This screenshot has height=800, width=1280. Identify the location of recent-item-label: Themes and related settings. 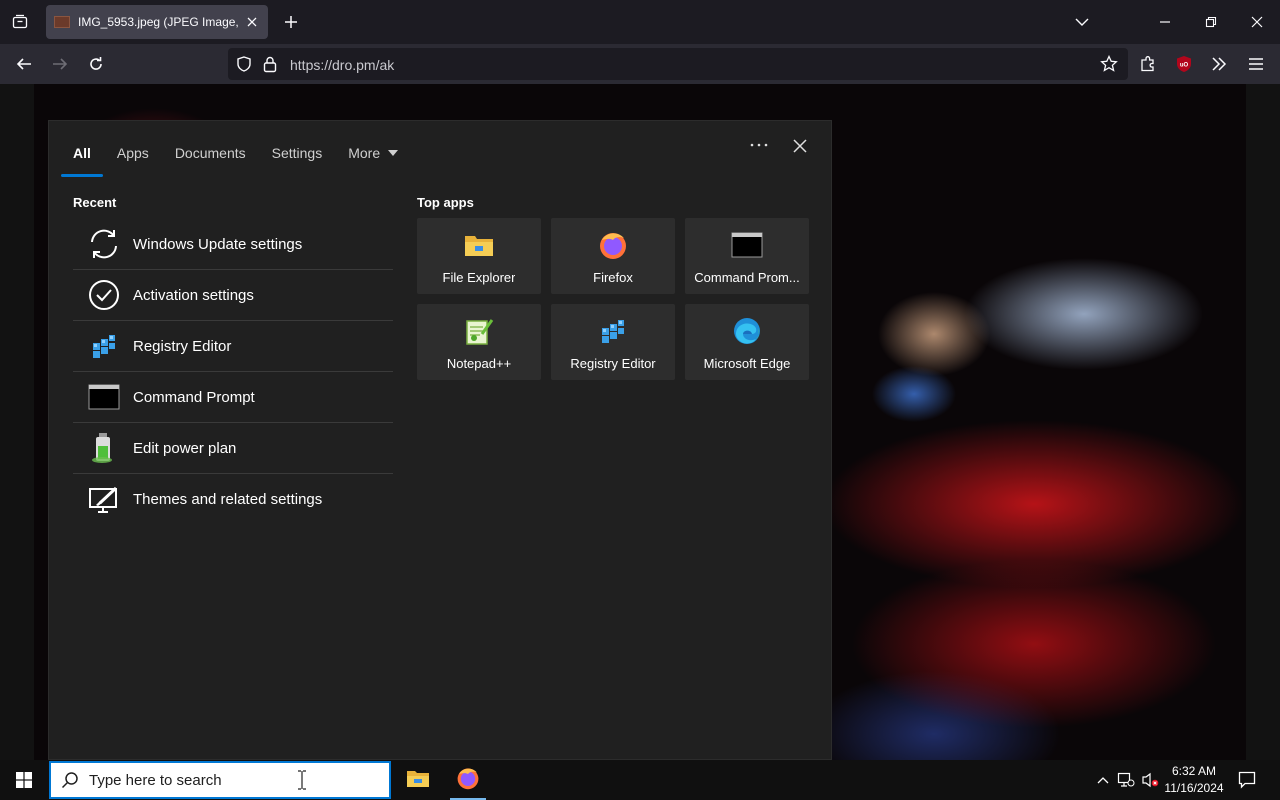
(228, 499).